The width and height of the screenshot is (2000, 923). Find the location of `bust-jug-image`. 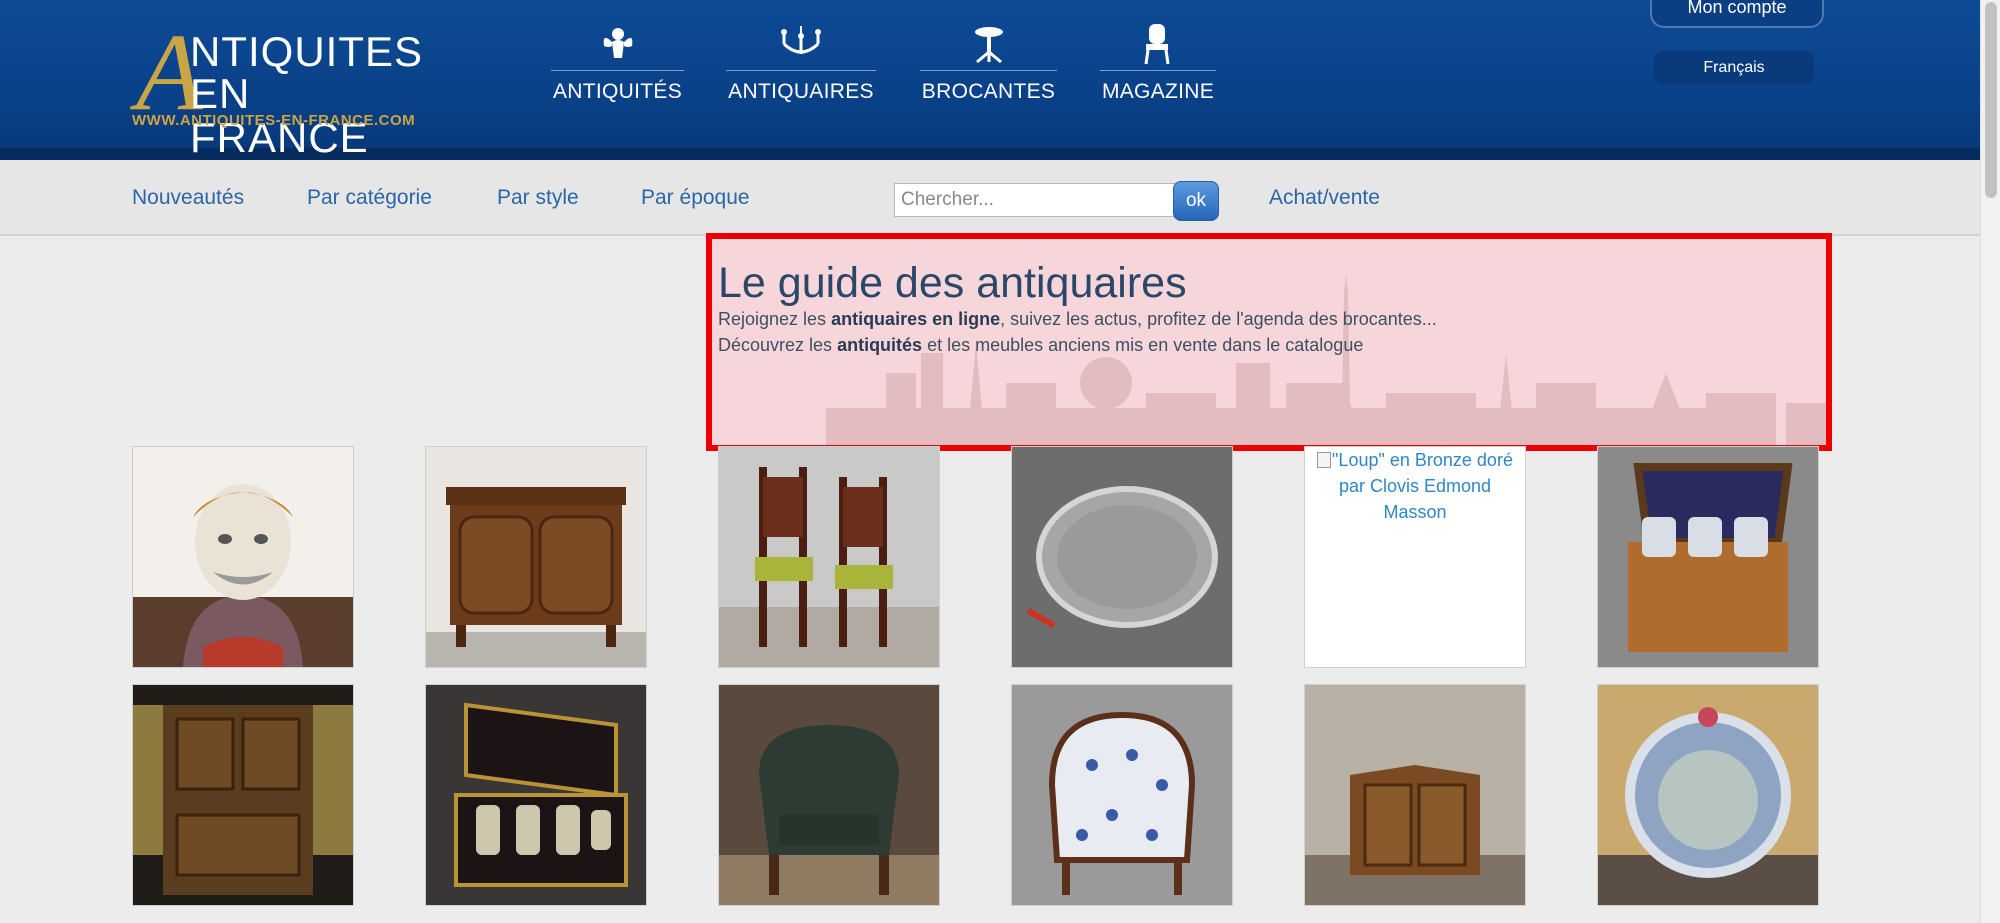

bust-jug-image is located at coordinates (243, 557).